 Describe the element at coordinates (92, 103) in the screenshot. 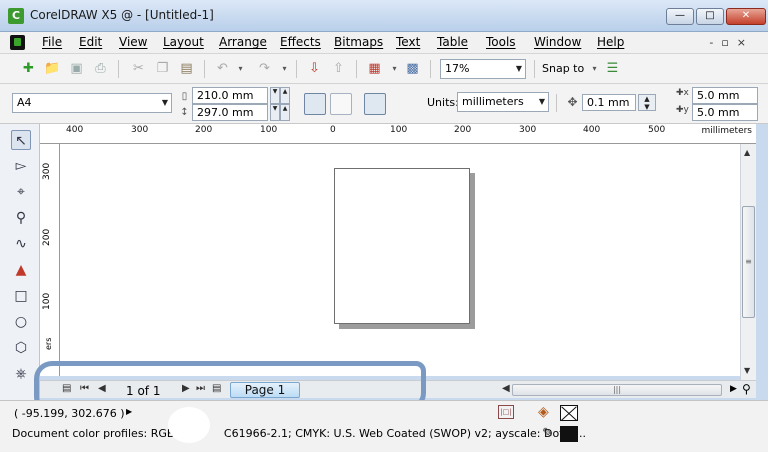

I see `paper-size-select: A4 ▼` at that location.